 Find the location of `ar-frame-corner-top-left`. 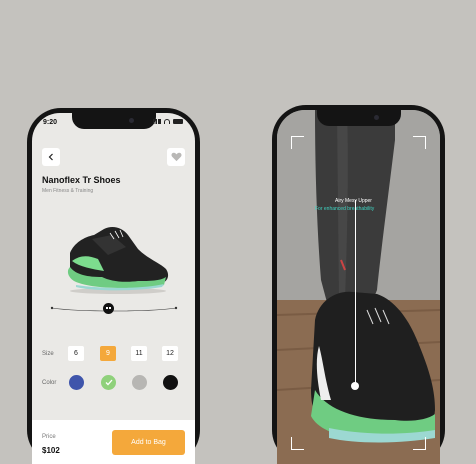

ar-frame-corner-top-left is located at coordinates (297, 142).